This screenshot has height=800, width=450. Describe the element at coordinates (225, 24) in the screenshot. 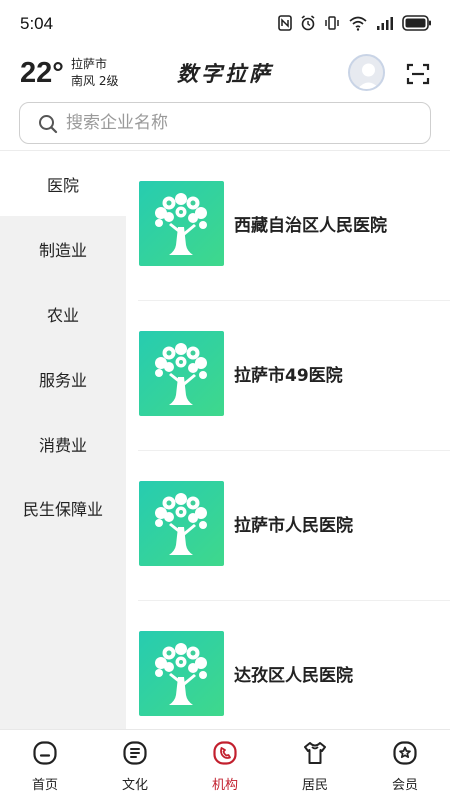

I see `status-bar: 5:04` at that location.